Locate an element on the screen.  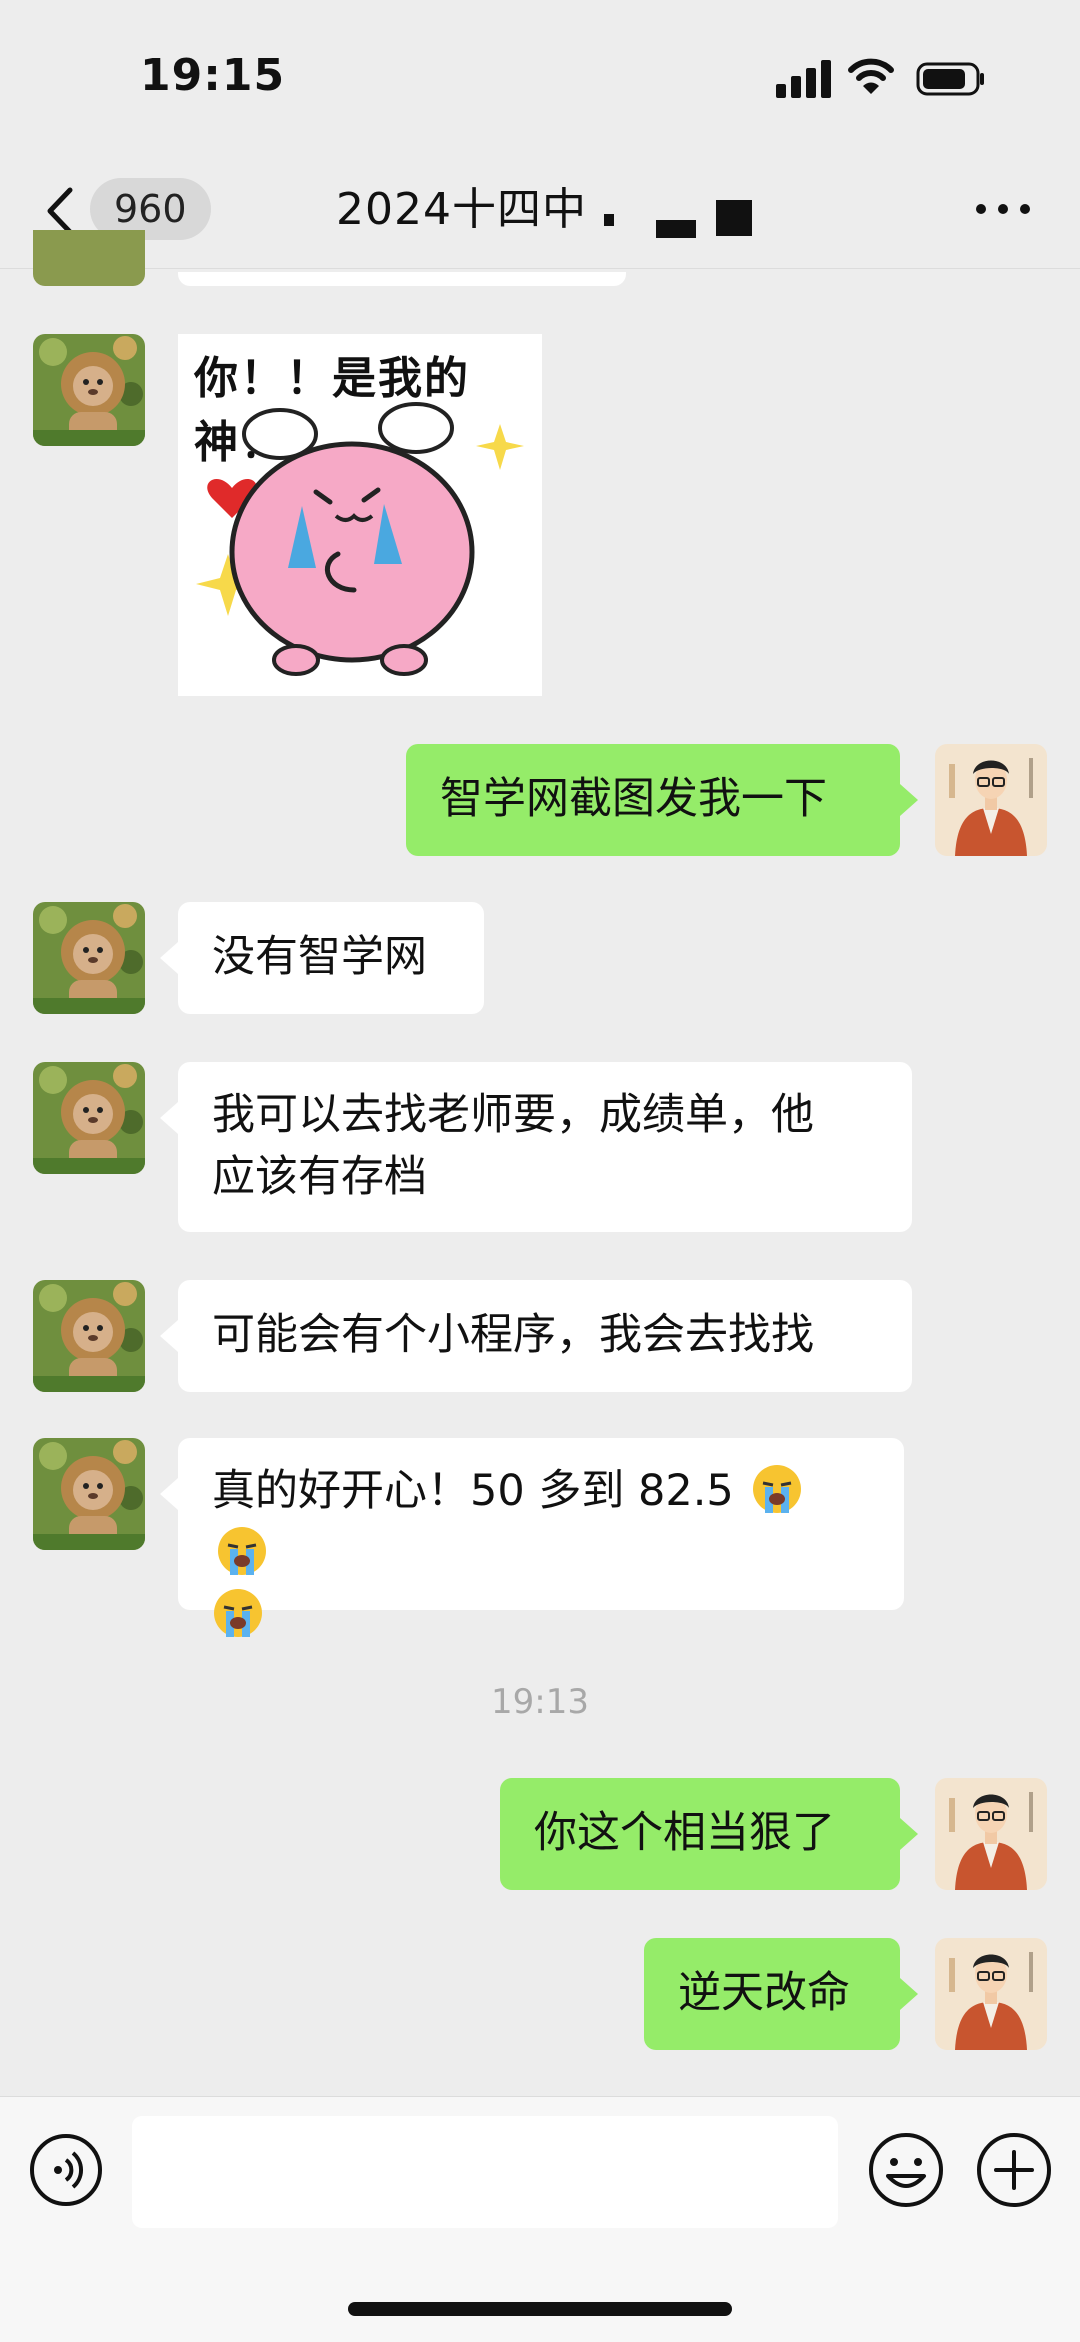
previous-message-bubble is located at coordinates (402, 279).